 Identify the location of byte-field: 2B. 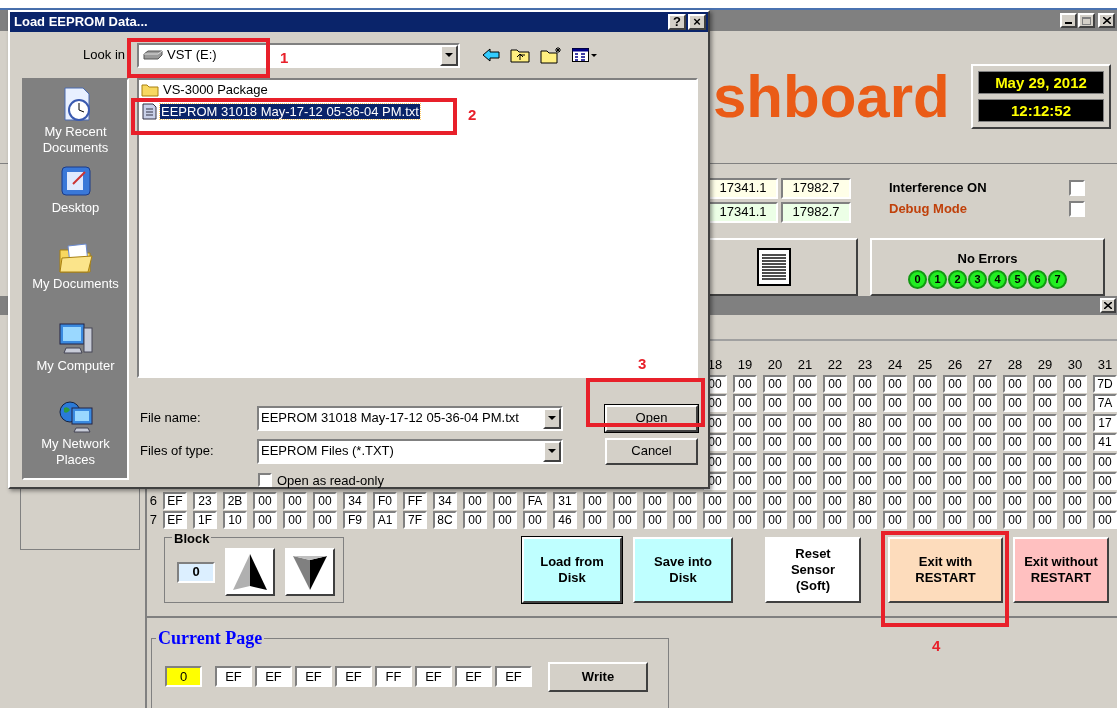
(235, 500).